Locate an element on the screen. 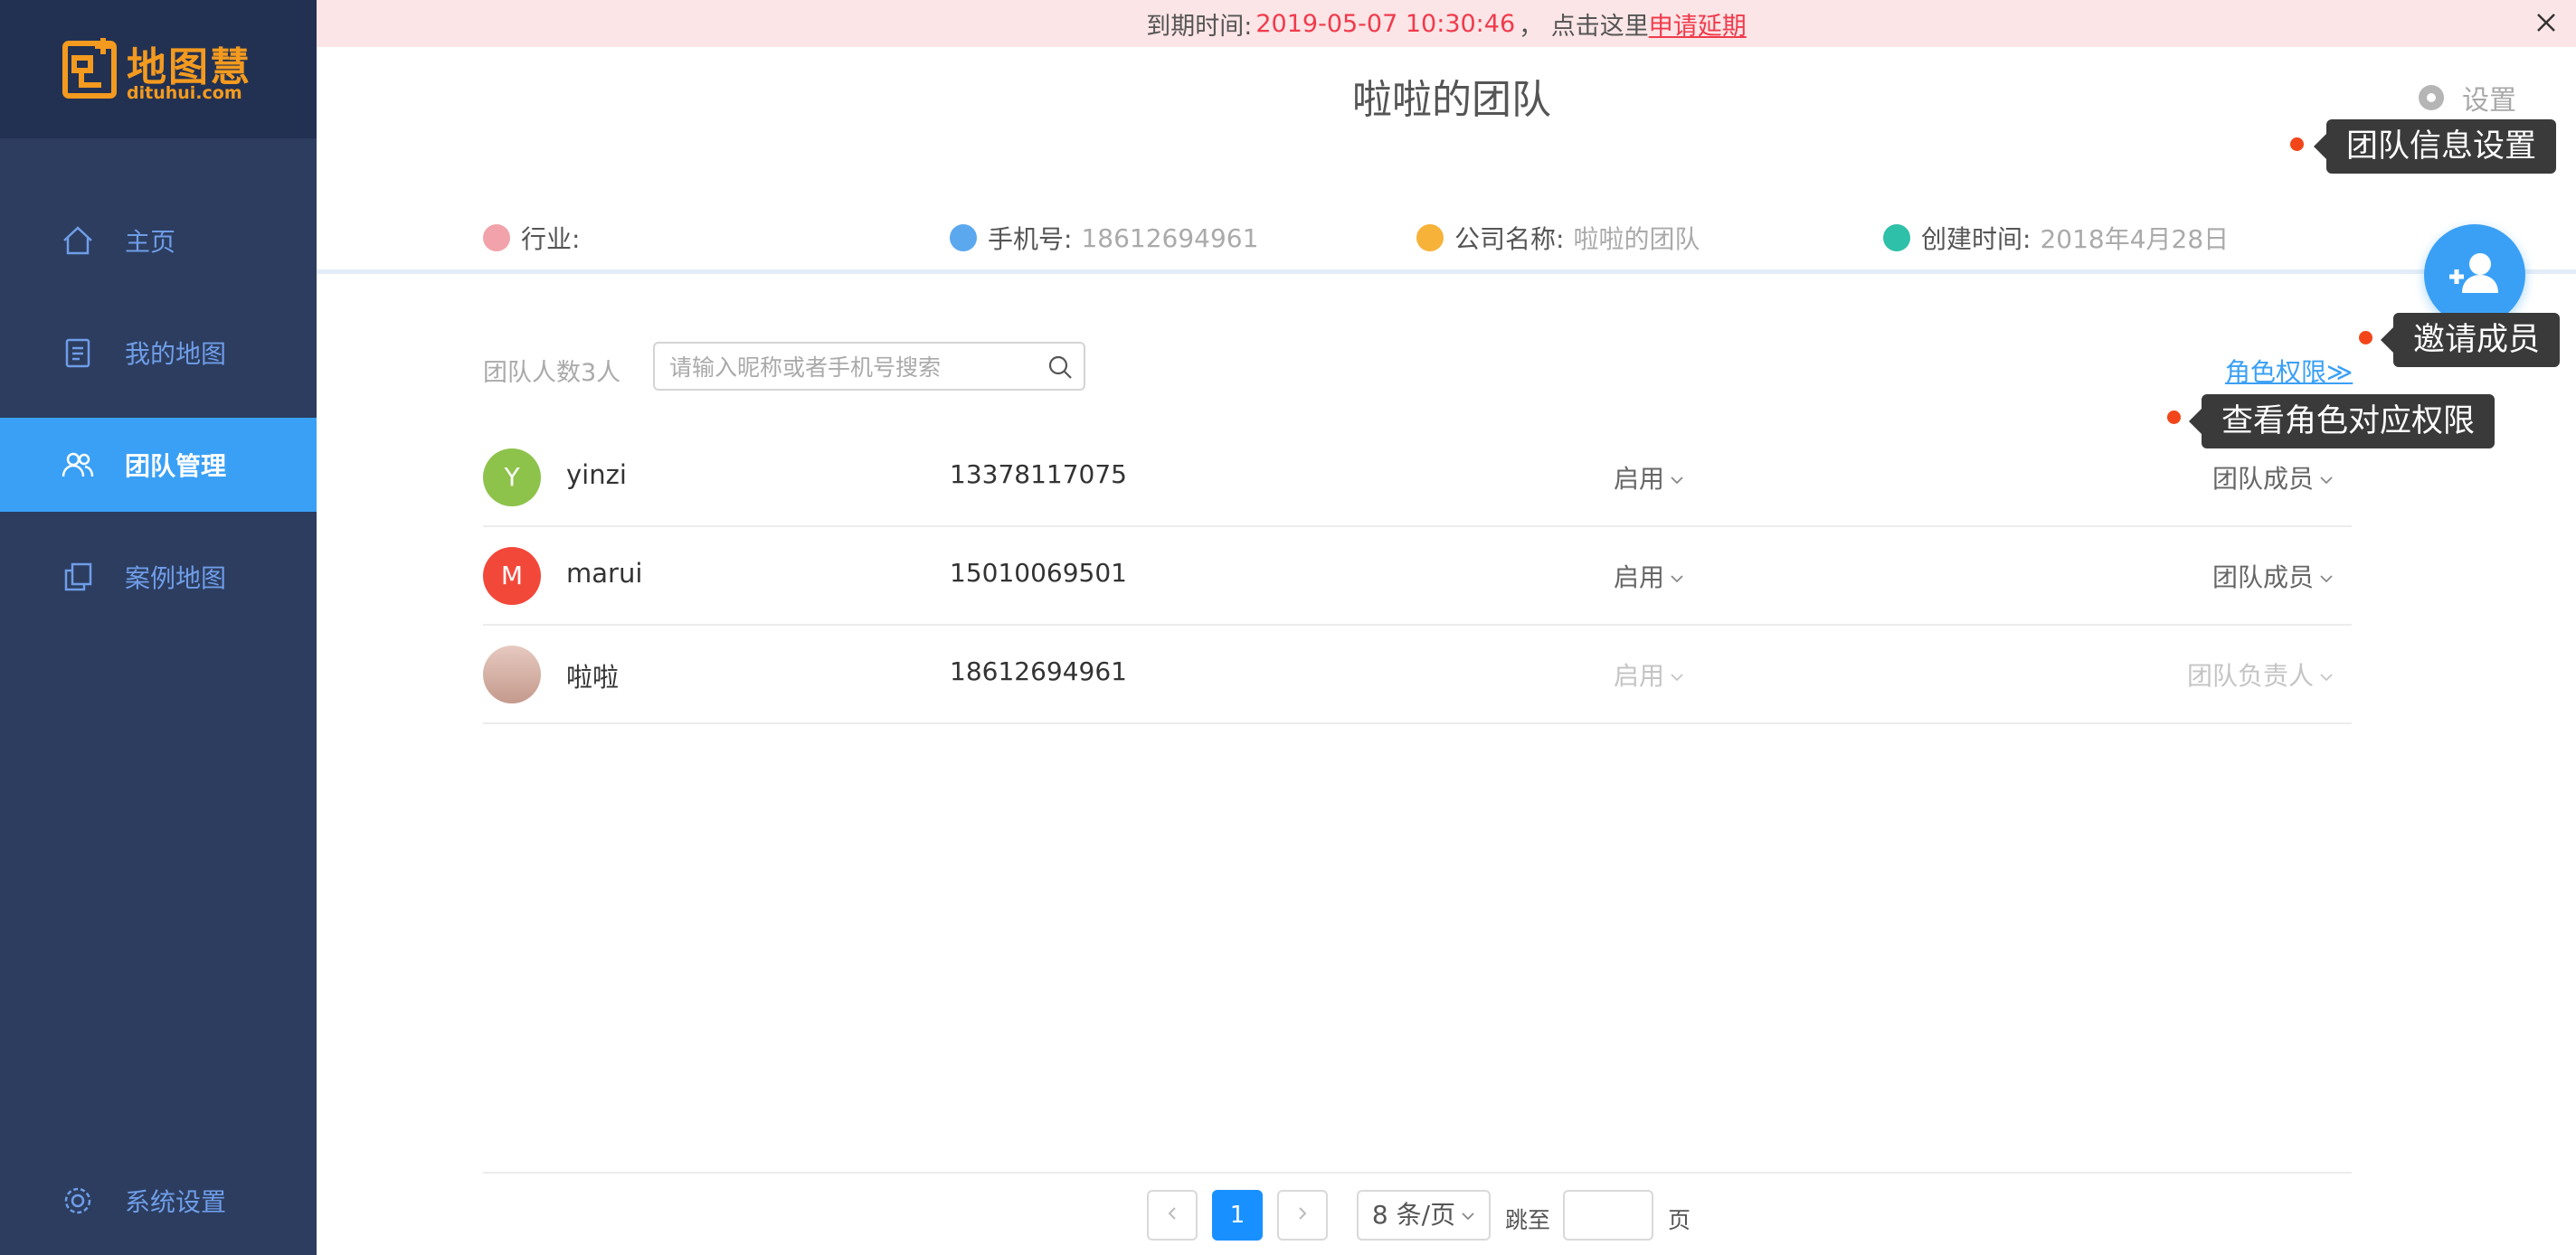 The width and height of the screenshot is (2576, 1255). role-dropdown: 团队负责人 is located at coordinates (2260, 675).